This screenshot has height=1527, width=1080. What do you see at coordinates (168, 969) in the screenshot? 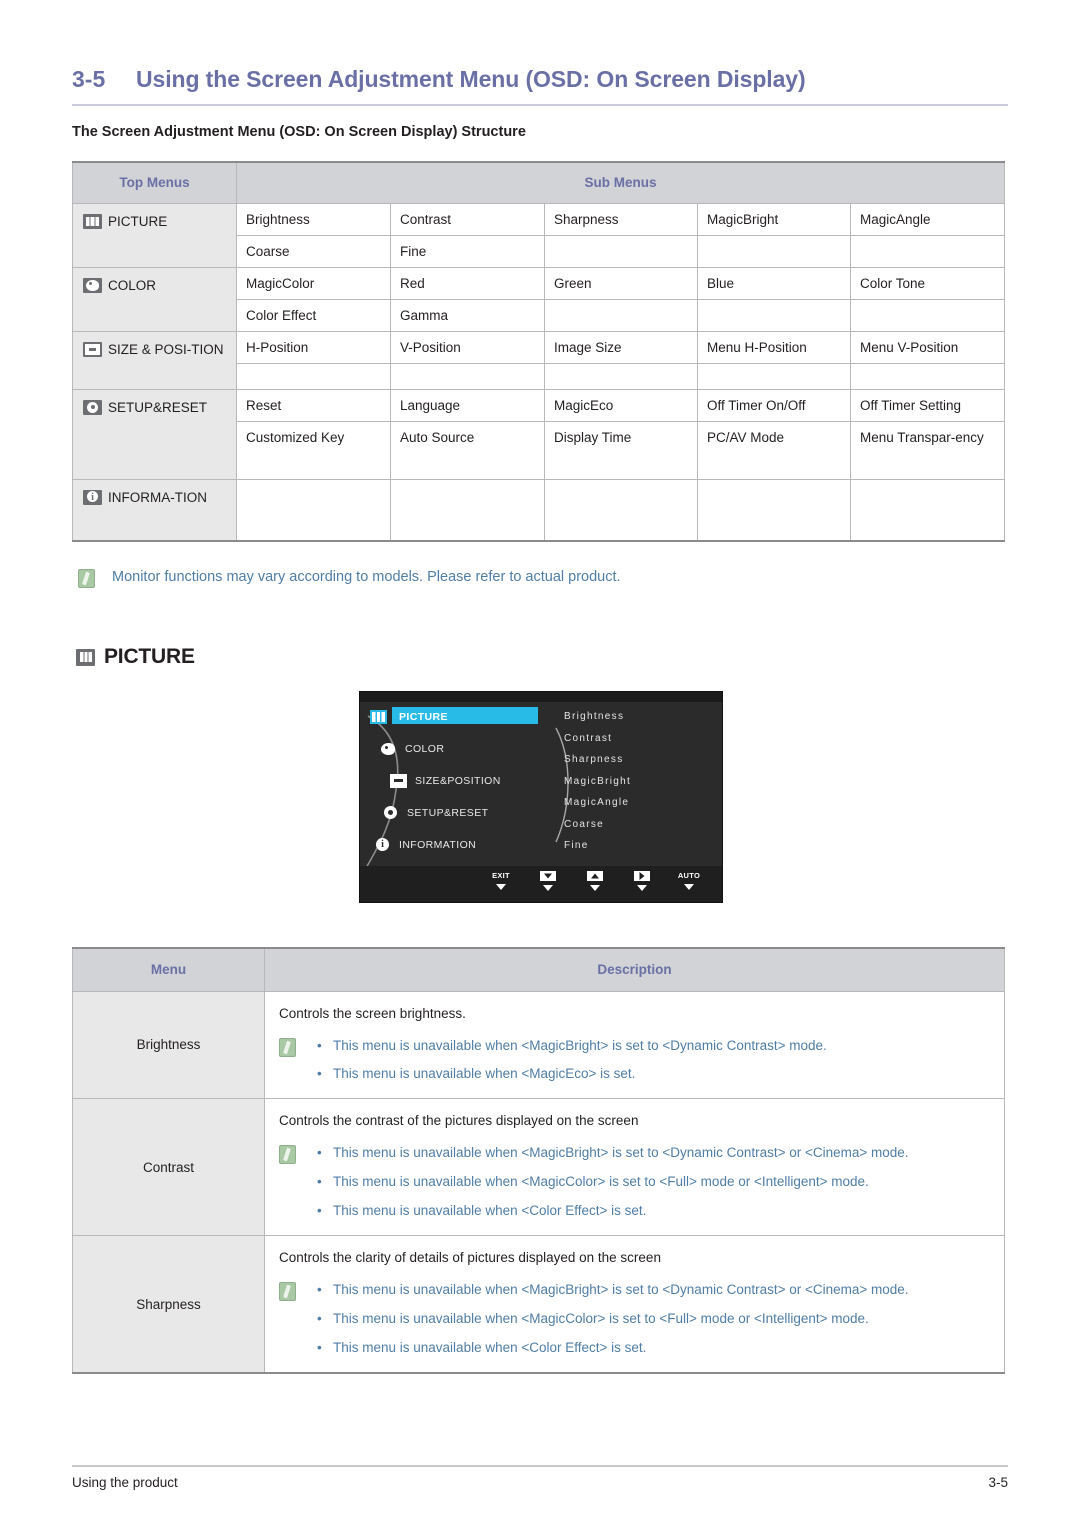
I see `col-header-menu: Menu` at bounding box center [168, 969].